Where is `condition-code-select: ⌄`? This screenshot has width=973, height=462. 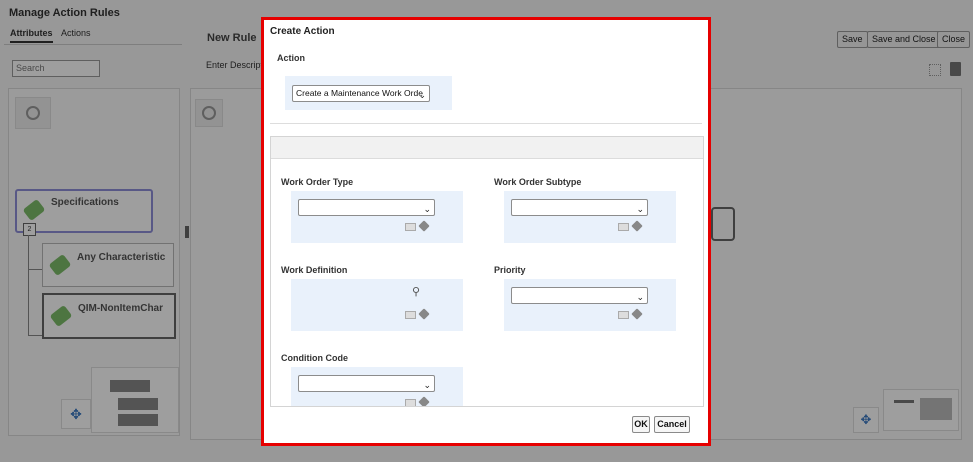 condition-code-select: ⌄ is located at coordinates (366, 383).